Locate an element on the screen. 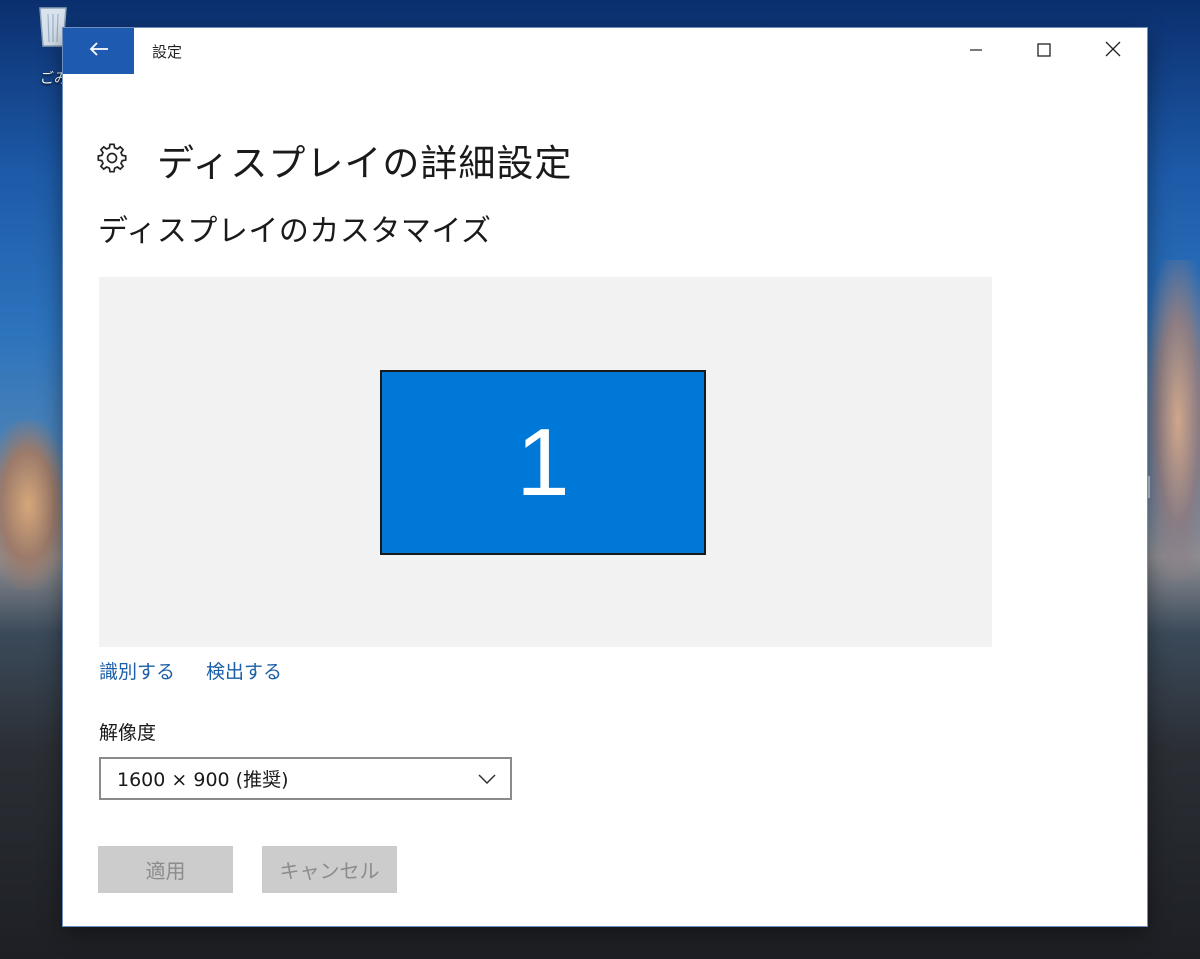 The image size is (1200, 959). maximize-icon is located at coordinates (1044, 51).